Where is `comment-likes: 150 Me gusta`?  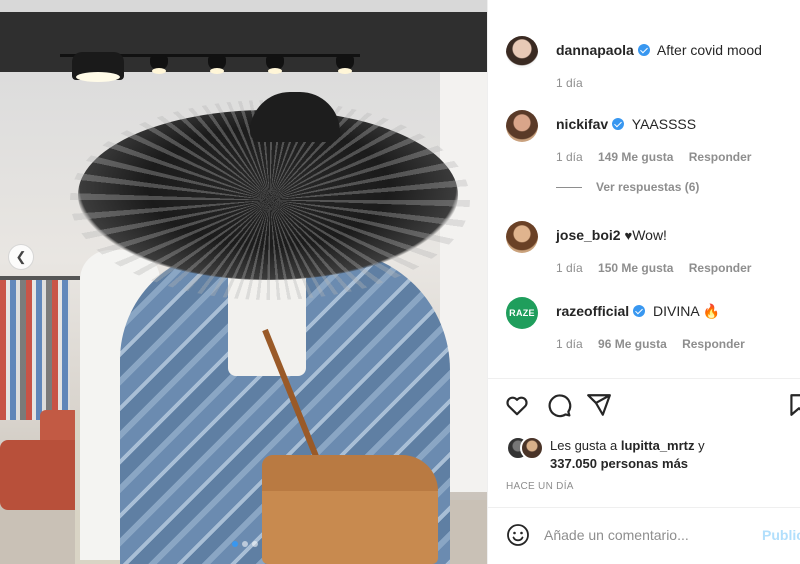
comment-likes: 150 Me gusta is located at coordinates (635, 268).